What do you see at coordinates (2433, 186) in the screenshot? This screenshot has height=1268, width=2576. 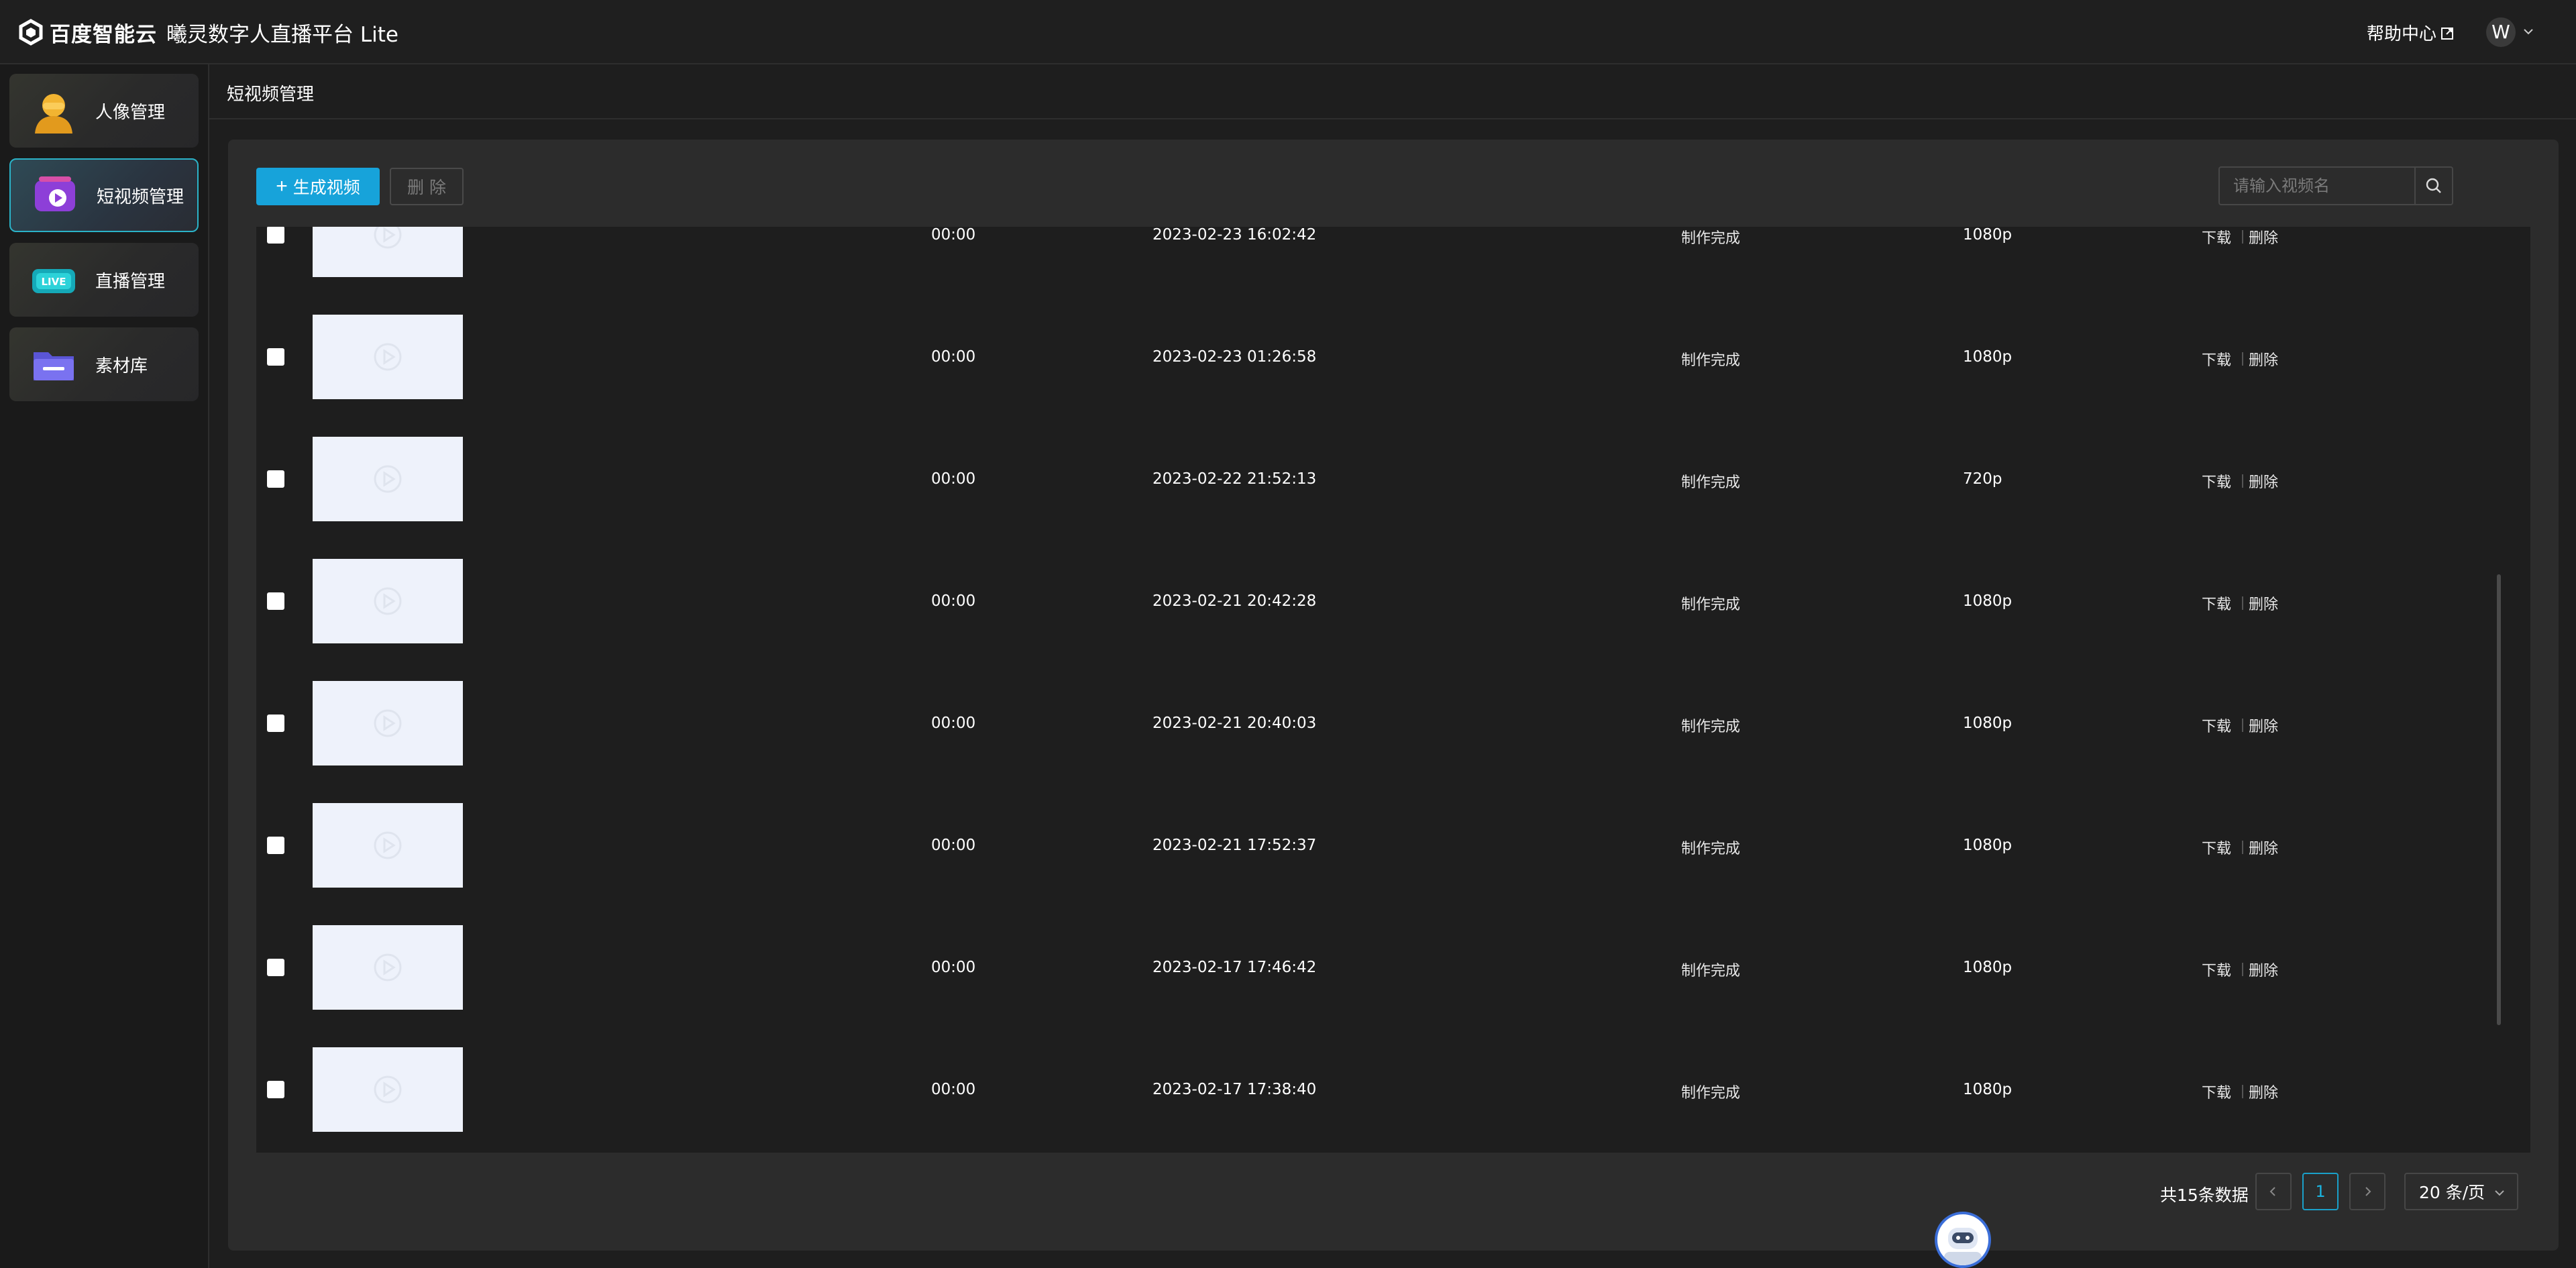 I see `search-button` at bounding box center [2433, 186].